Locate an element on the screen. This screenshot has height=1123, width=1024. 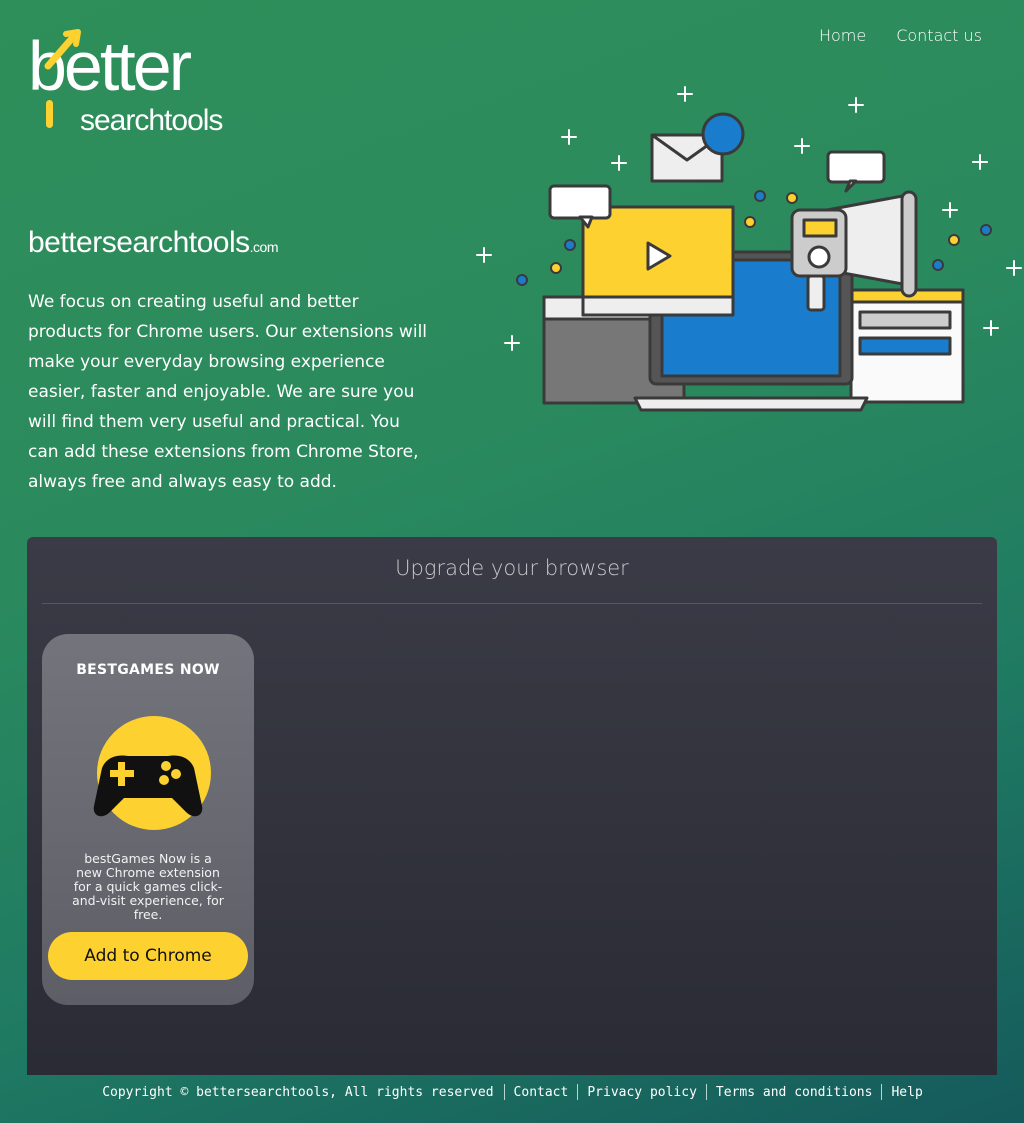
brand-wordmark: bettersearchtools.com is located at coordinates (153, 243).